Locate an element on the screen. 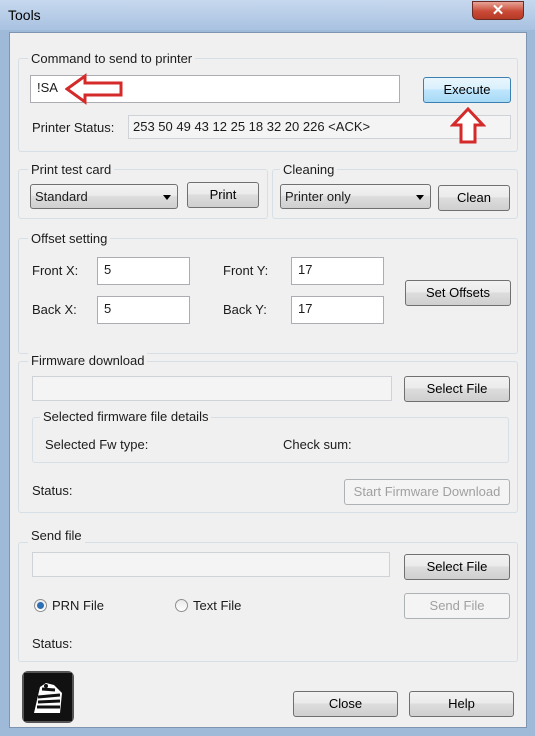 This screenshot has width=535, height=736. print-button: Print is located at coordinates (223, 195).